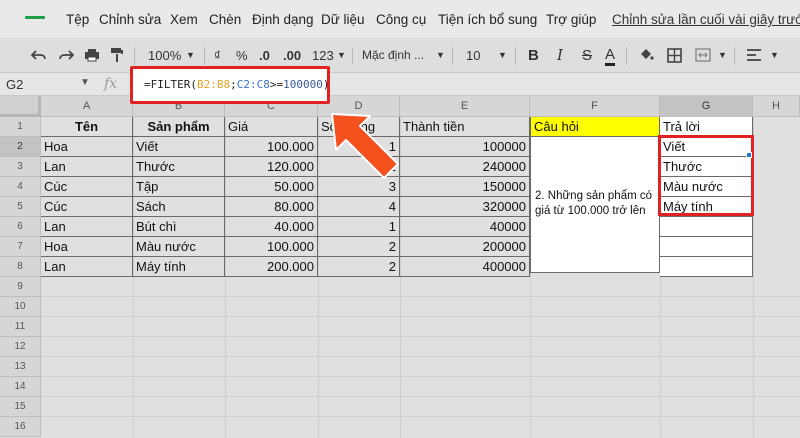  Describe the element at coordinates (264, 55) in the screenshot. I see `decrease-decimal-button: .0` at that location.